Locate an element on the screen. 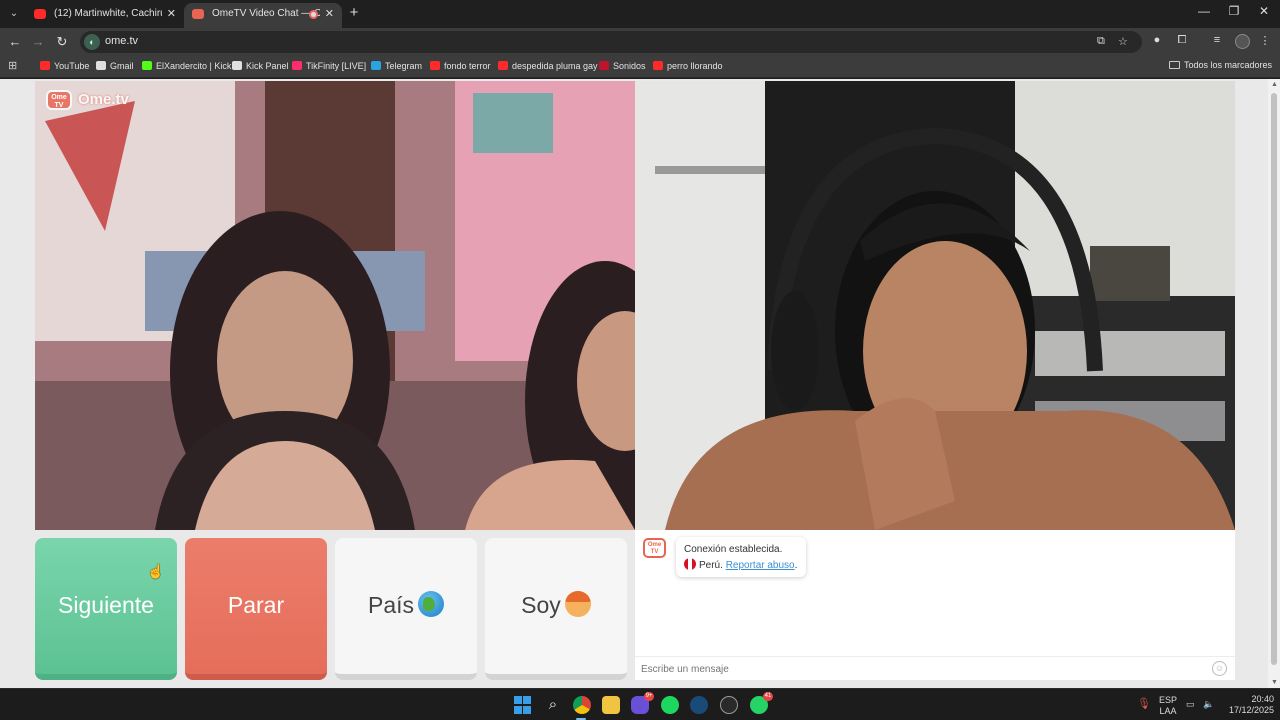 The height and width of the screenshot is (720, 1280). address-bar: ◐ ome.tv ⧉ ☆ is located at coordinates (611, 42).